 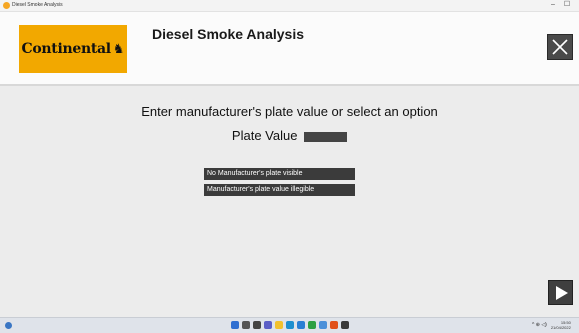 I want to click on search-icon, so click(x=246, y=325).